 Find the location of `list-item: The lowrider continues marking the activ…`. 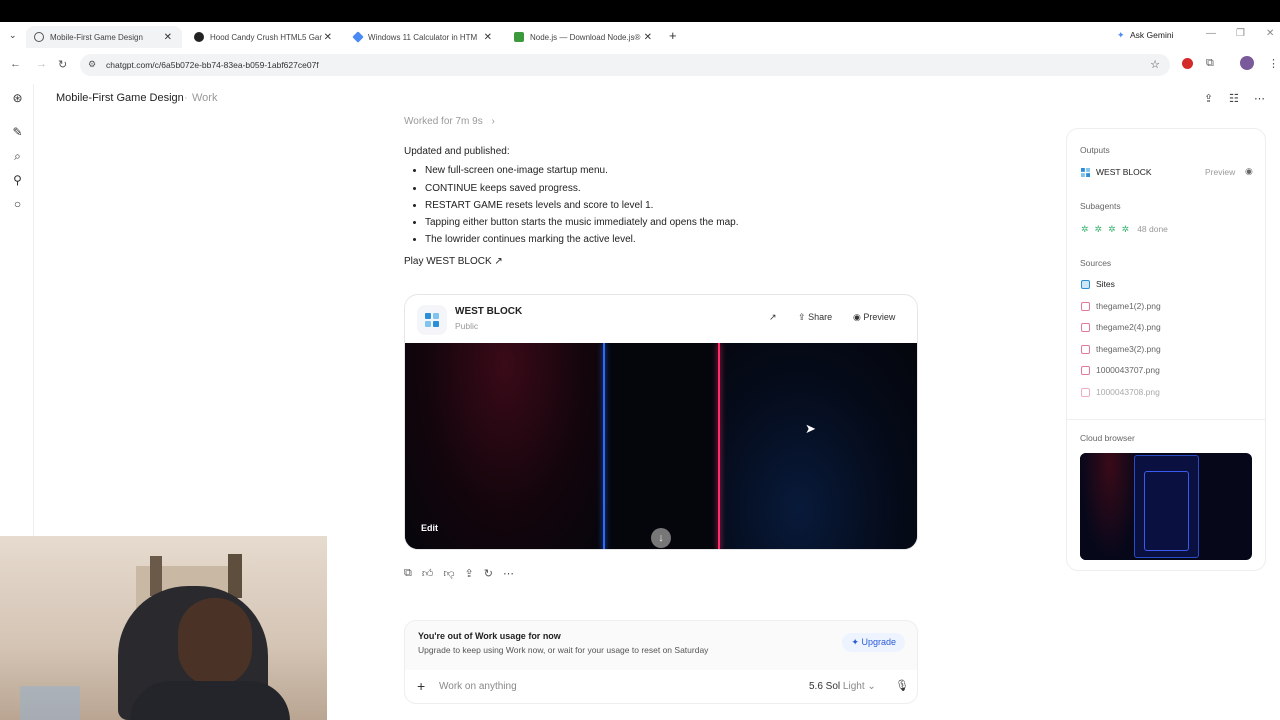

list-item: The lowrider continues marking the activ… is located at coordinates (582, 239).